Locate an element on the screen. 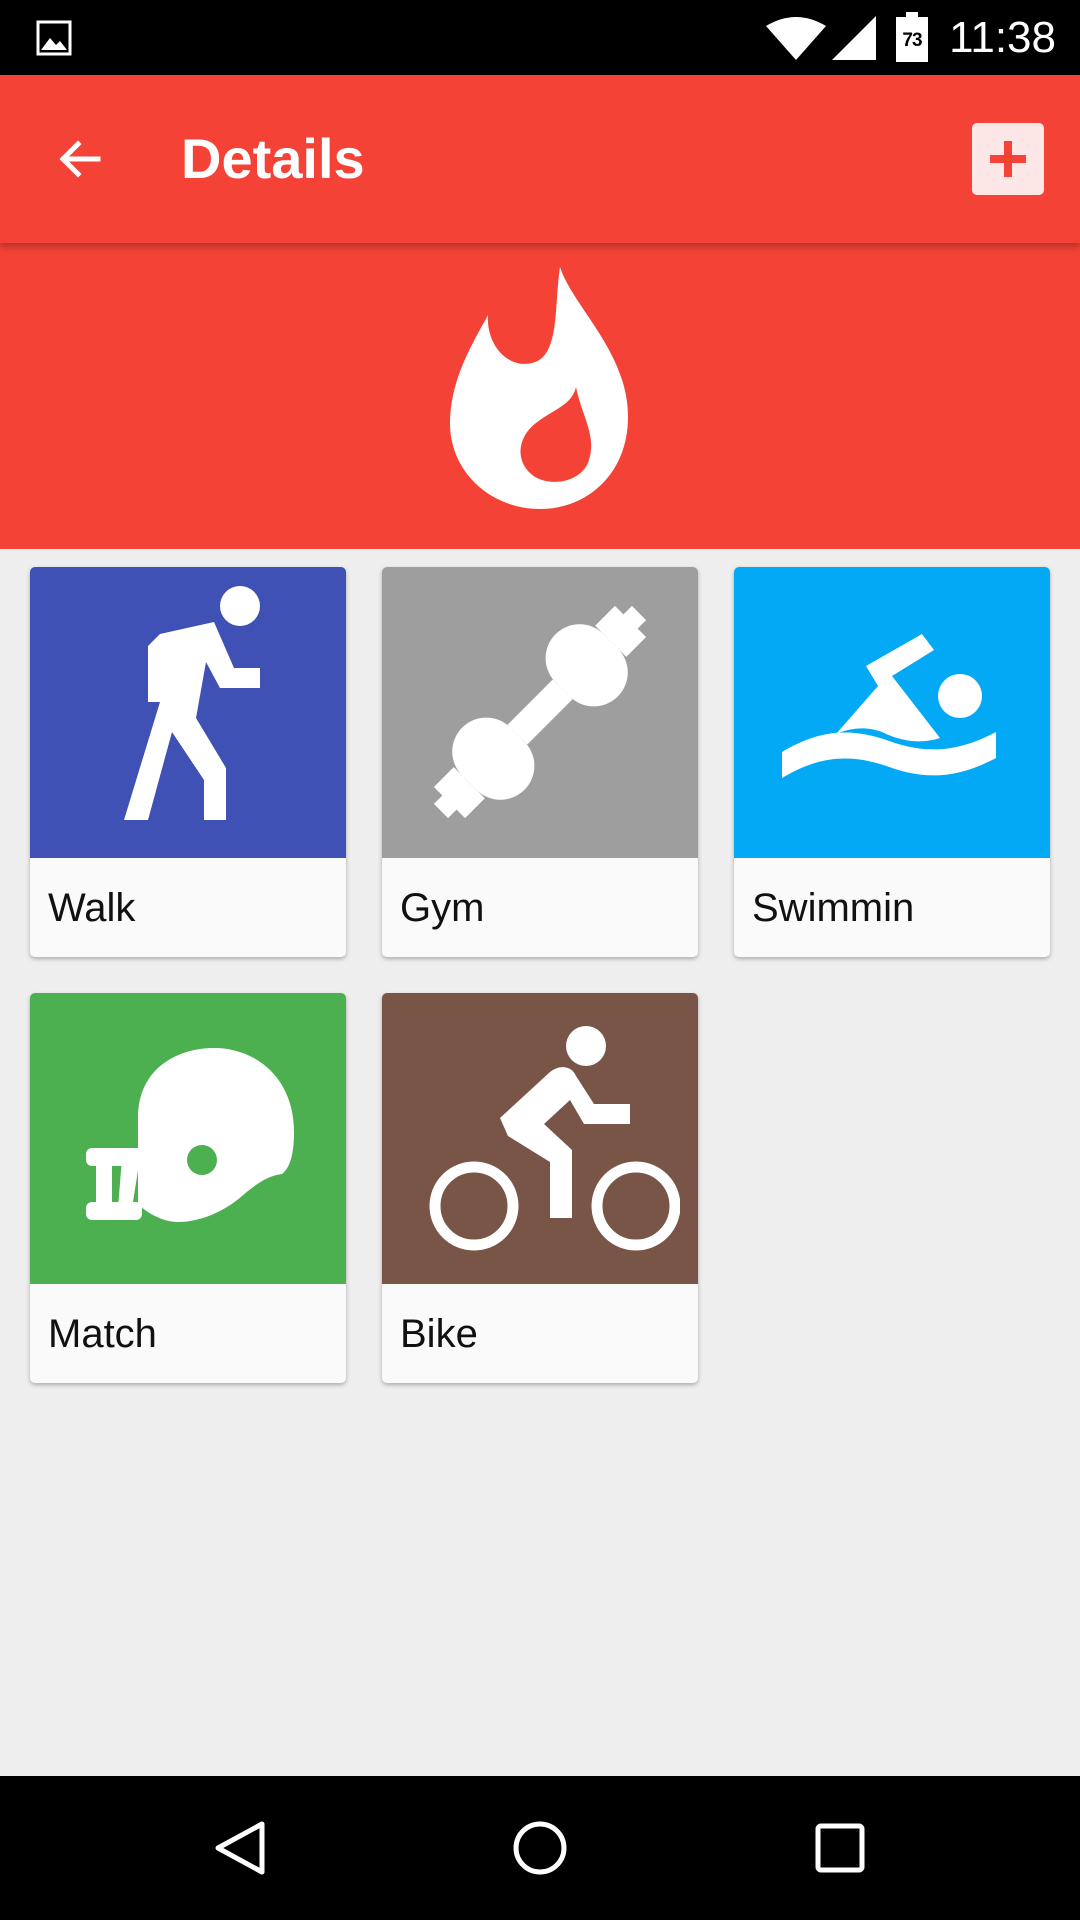  battery-icon: 73 is located at coordinates (912, 37).